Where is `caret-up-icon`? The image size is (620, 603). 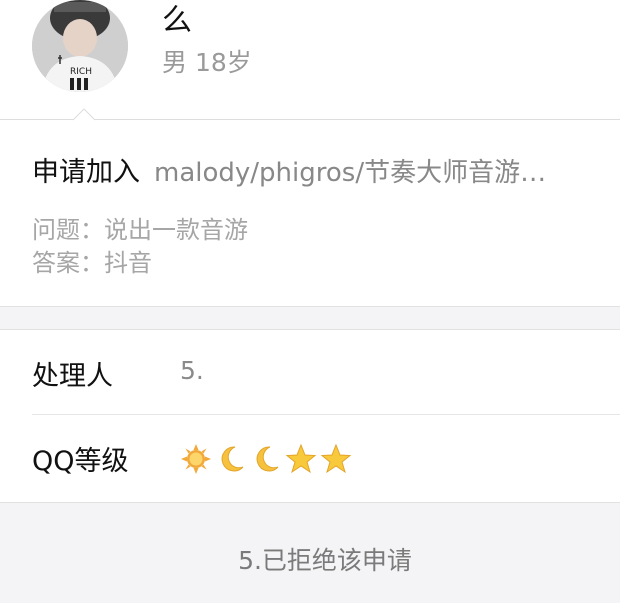 caret-up-icon is located at coordinates (84, 114).